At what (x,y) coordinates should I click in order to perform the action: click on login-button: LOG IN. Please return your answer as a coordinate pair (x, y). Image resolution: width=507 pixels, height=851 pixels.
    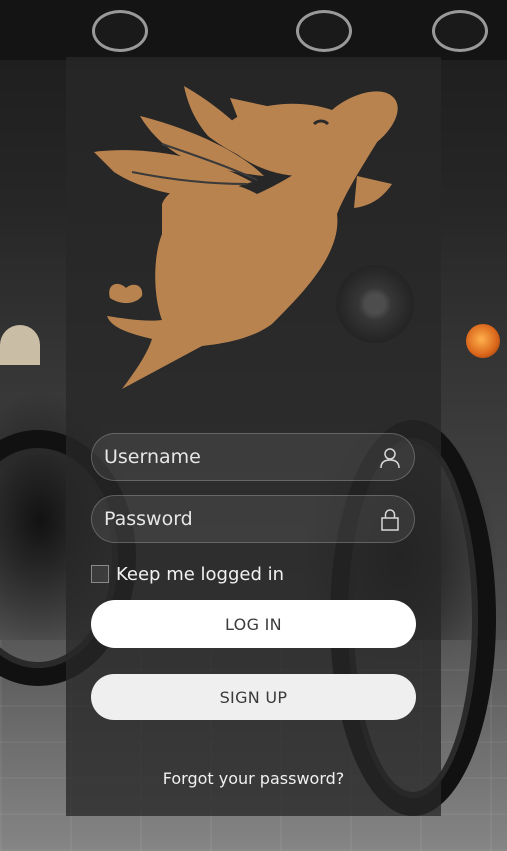
    Looking at the image, I should click on (253, 624).